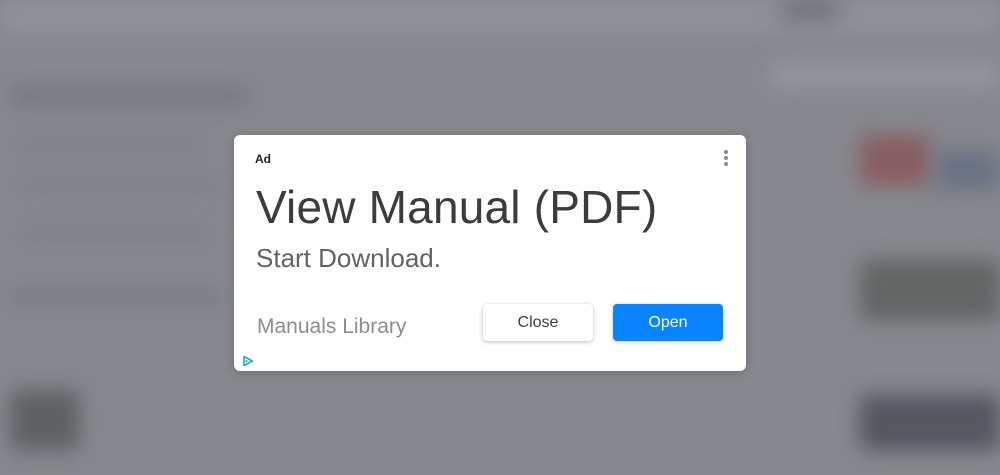 This screenshot has width=1000, height=475. Describe the element at coordinates (668, 322) in the screenshot. I see `open-button: Open` at that location.